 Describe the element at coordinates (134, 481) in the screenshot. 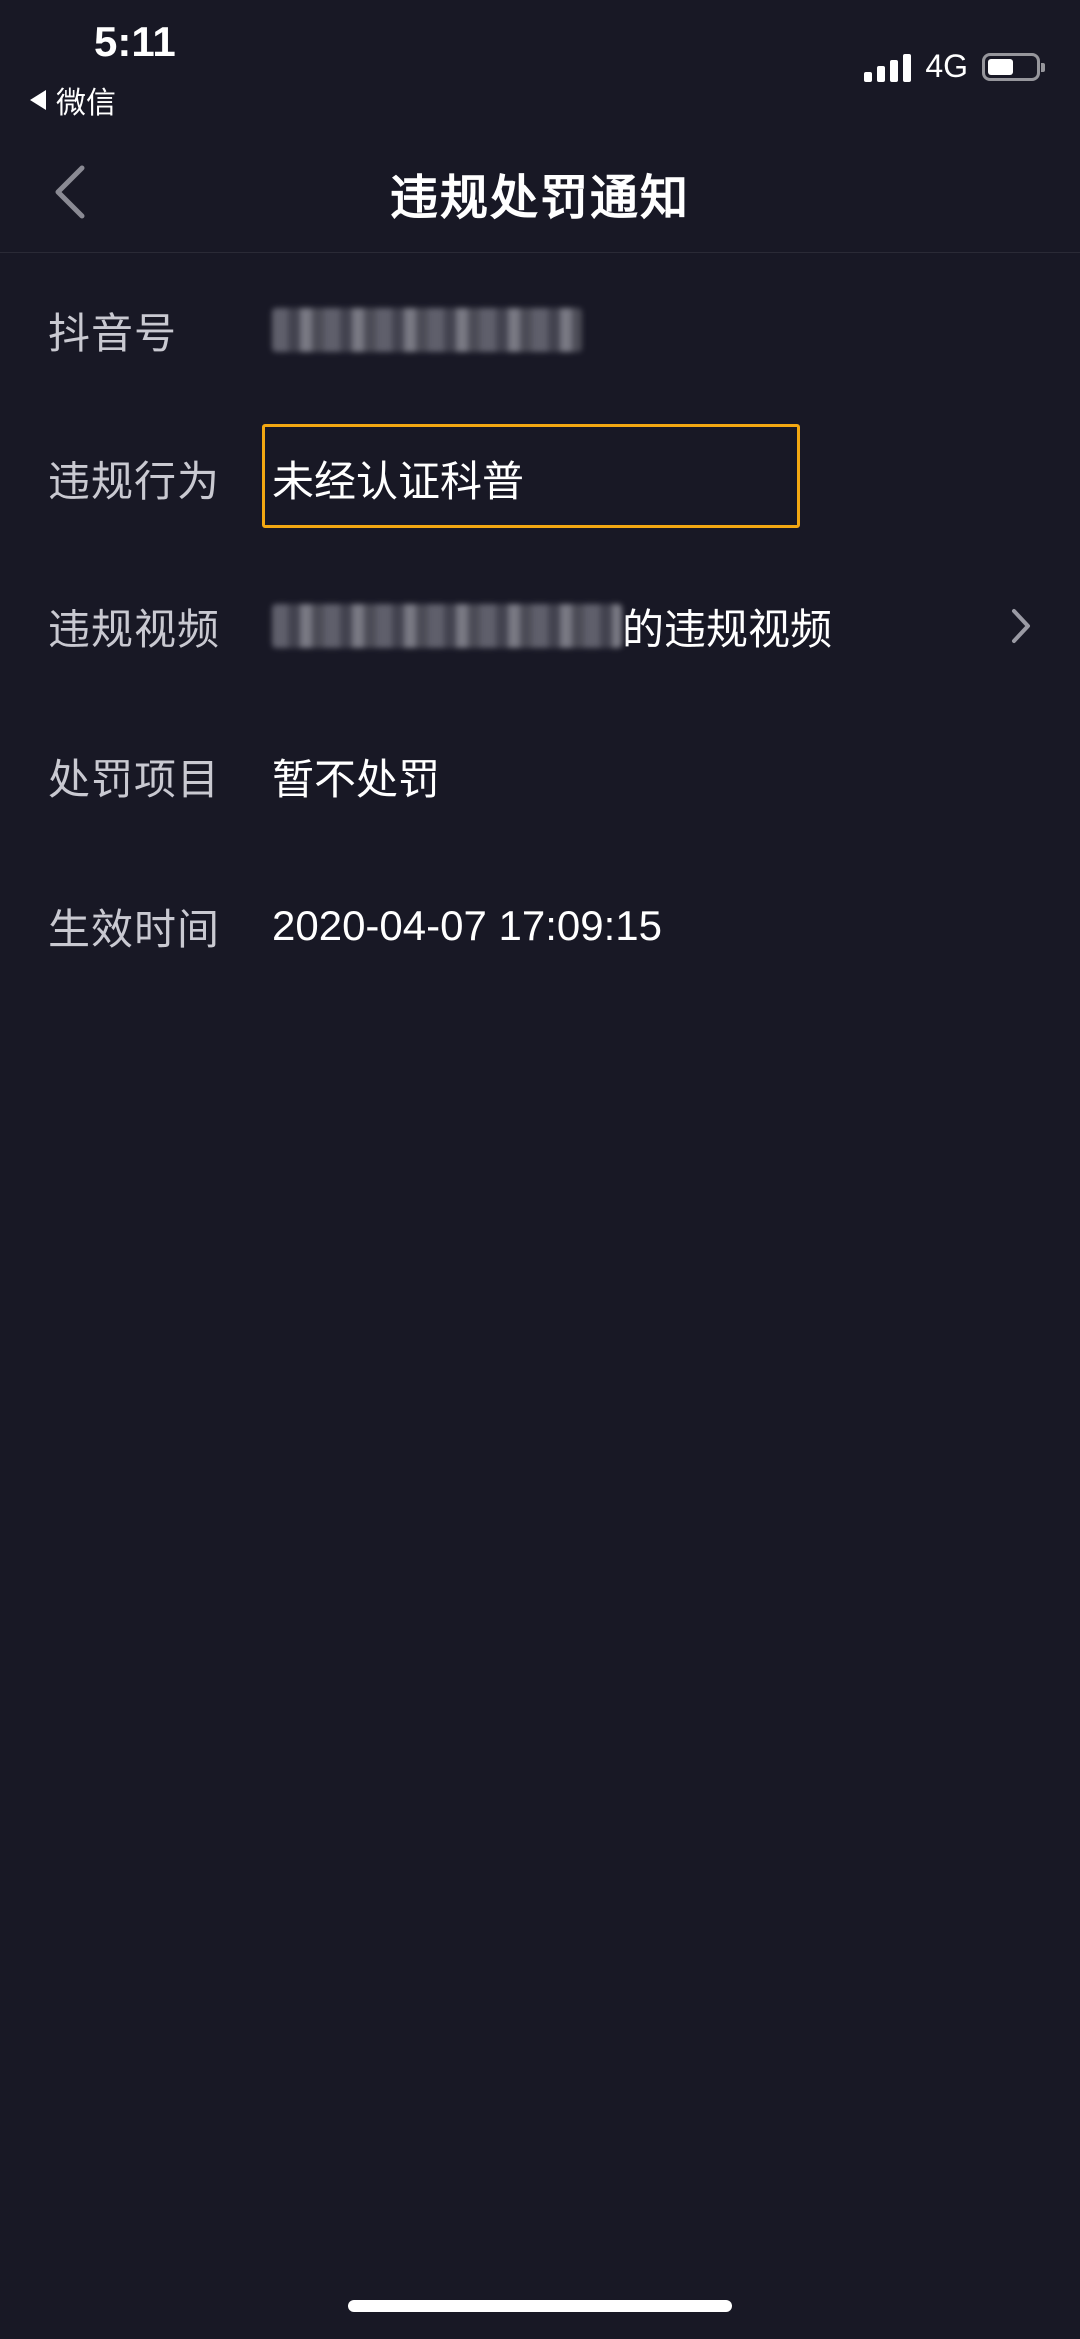

I see `row-label: 违规行为` at that location.